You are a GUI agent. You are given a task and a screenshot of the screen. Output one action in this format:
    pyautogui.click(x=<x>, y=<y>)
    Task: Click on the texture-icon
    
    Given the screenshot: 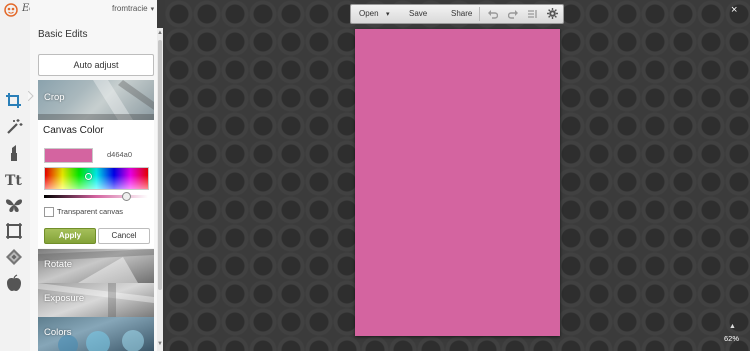 What is the action you would take?
    pyautogui.click(x=14, y=257)
    